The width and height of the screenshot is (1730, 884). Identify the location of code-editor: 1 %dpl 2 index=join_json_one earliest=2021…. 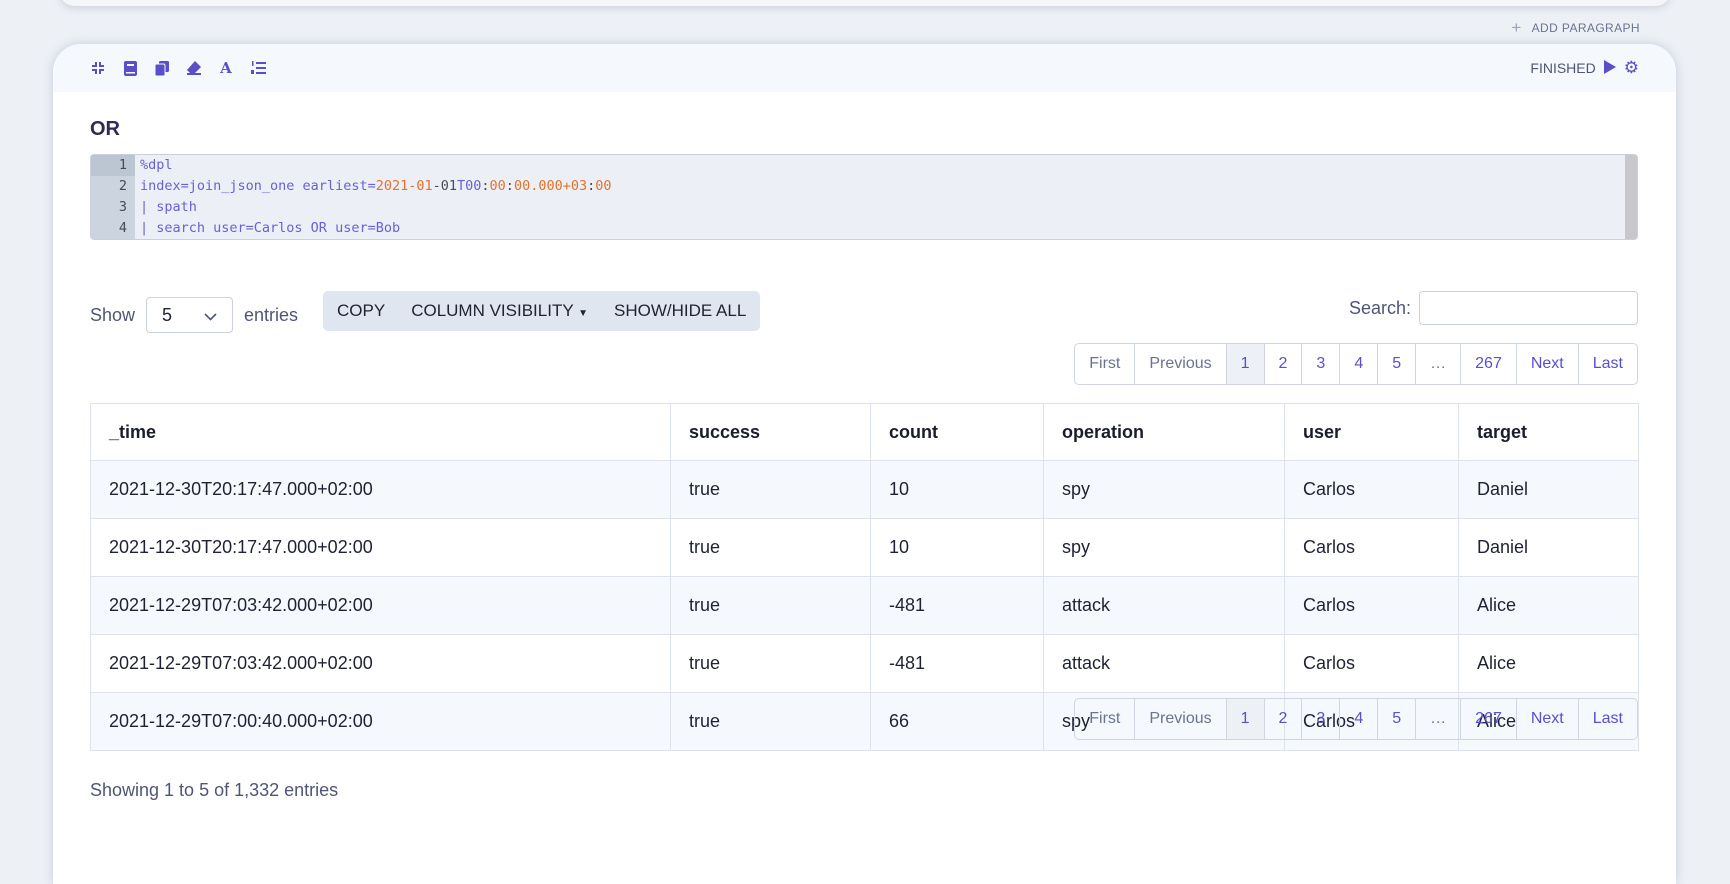
(864, 197).